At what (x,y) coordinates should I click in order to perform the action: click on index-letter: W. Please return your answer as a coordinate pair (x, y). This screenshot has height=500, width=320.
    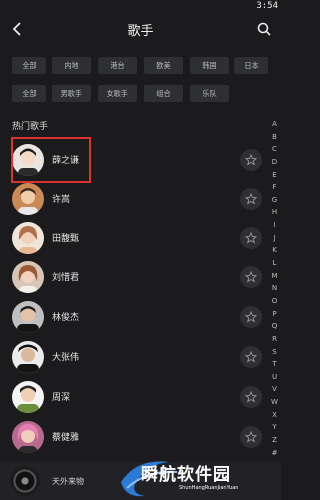
    Looking at the image, I should click on (274, 402).